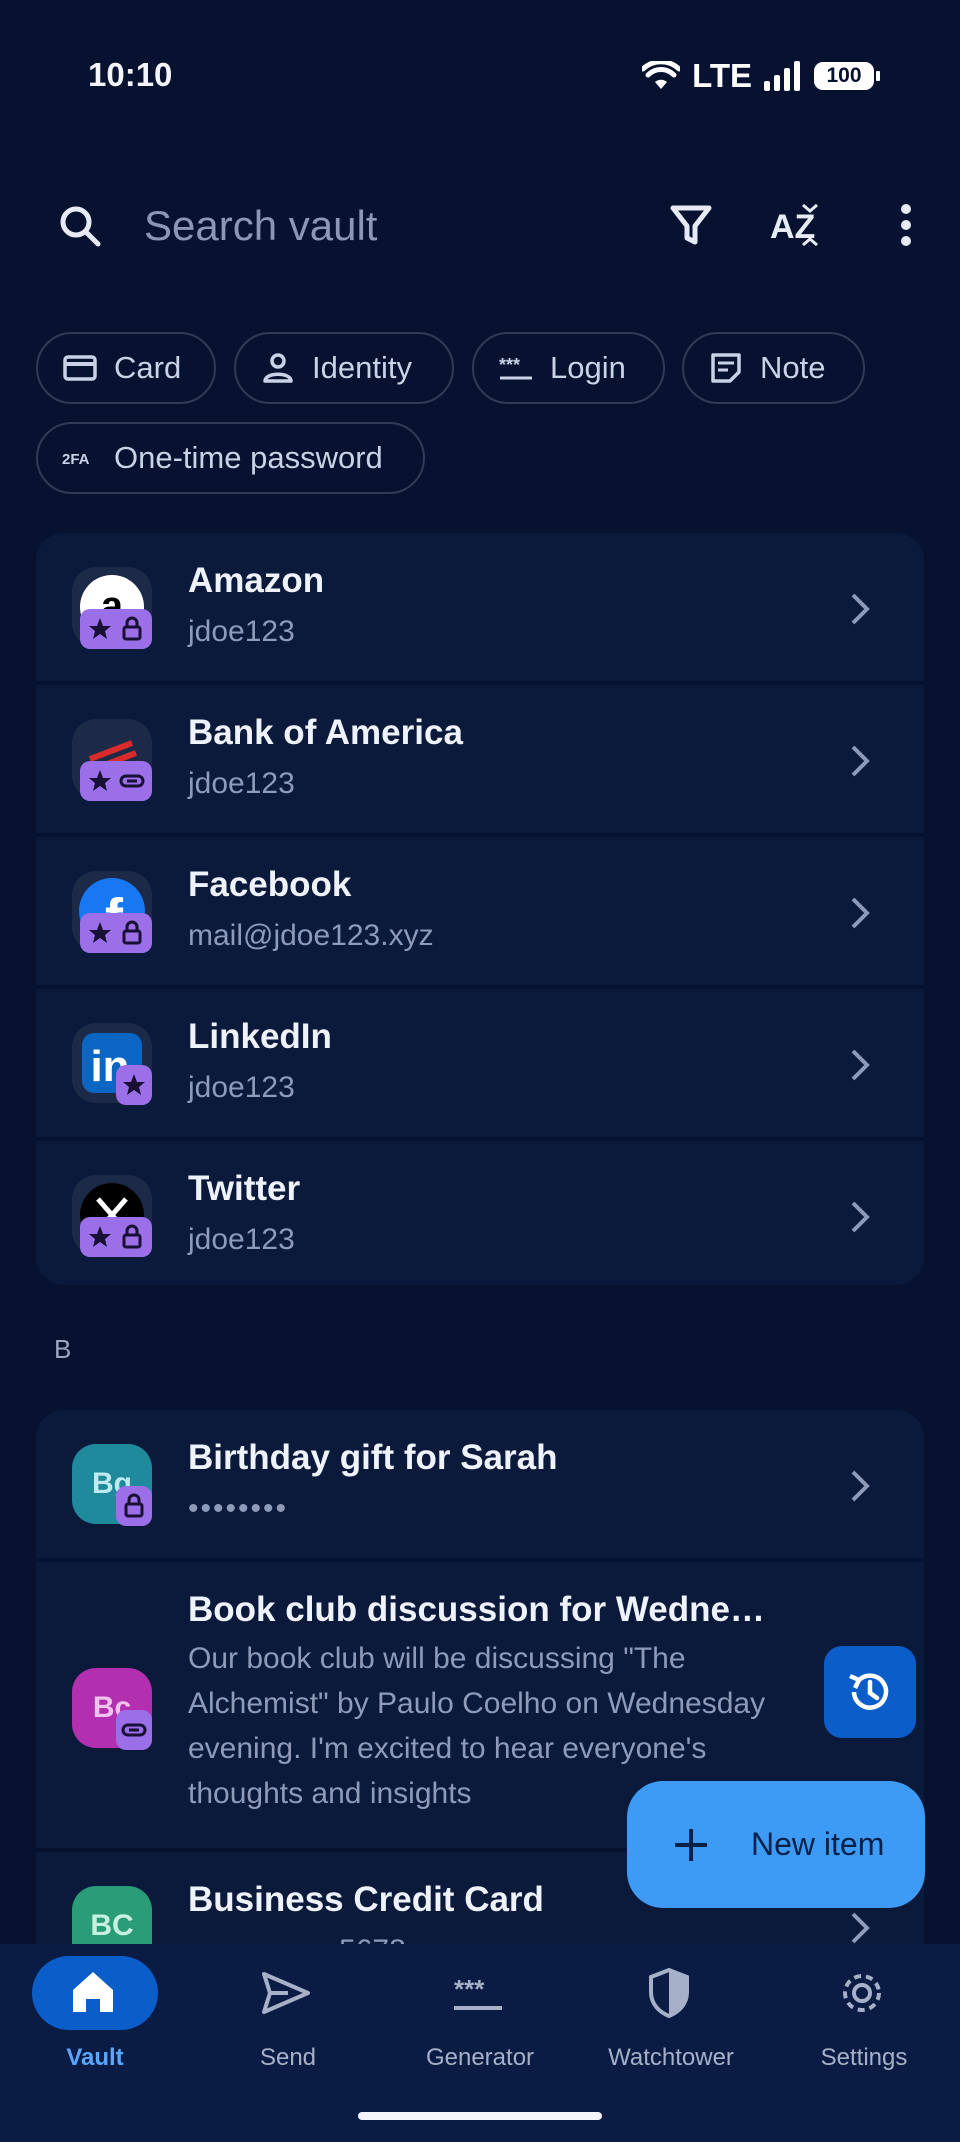  Describe the element at coordinates (782, 76) in the screenshot. I see `signal-icon` at that location.